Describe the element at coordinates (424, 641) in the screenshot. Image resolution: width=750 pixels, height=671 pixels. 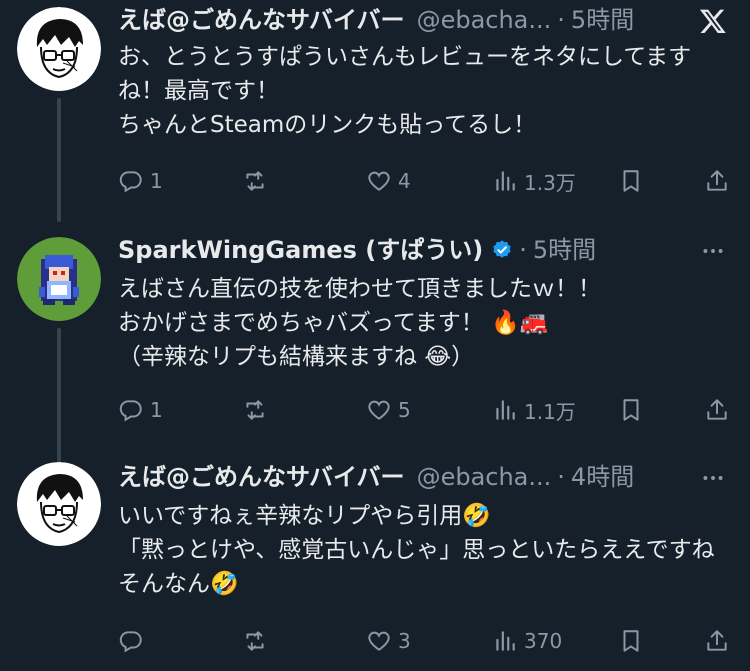
I see `action-bar: 3 370` at that location.